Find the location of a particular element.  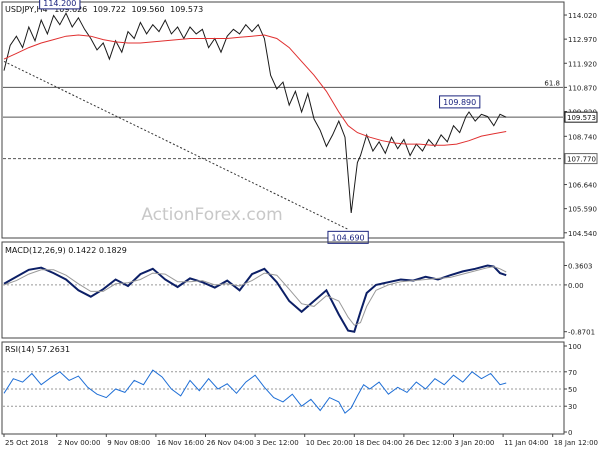

time-tick-label-5: 3 Dec 12:00 is located at coordinates (277, 443).